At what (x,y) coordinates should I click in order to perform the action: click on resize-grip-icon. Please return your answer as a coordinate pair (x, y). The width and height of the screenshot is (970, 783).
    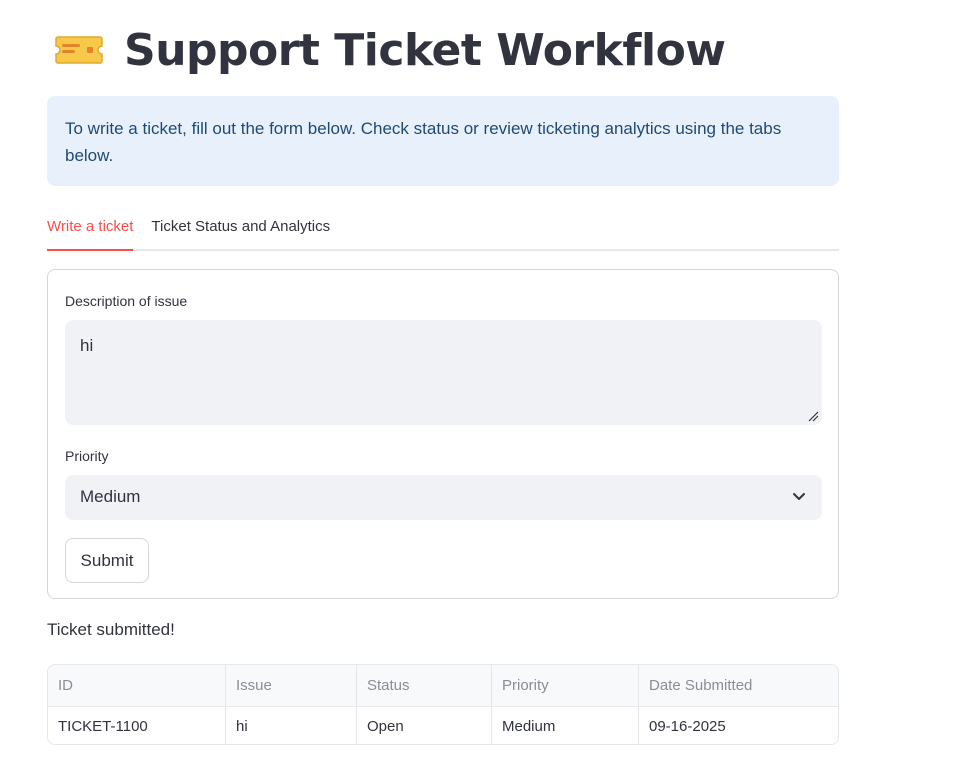
    Looking at the image, I should click on (813, 416).